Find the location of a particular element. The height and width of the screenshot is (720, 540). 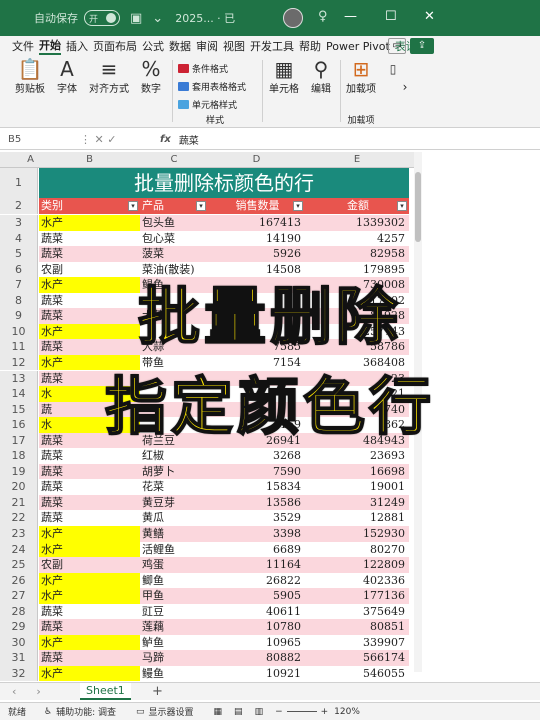

document-title: 2025... · 已 is located at coordinates (205, 18).